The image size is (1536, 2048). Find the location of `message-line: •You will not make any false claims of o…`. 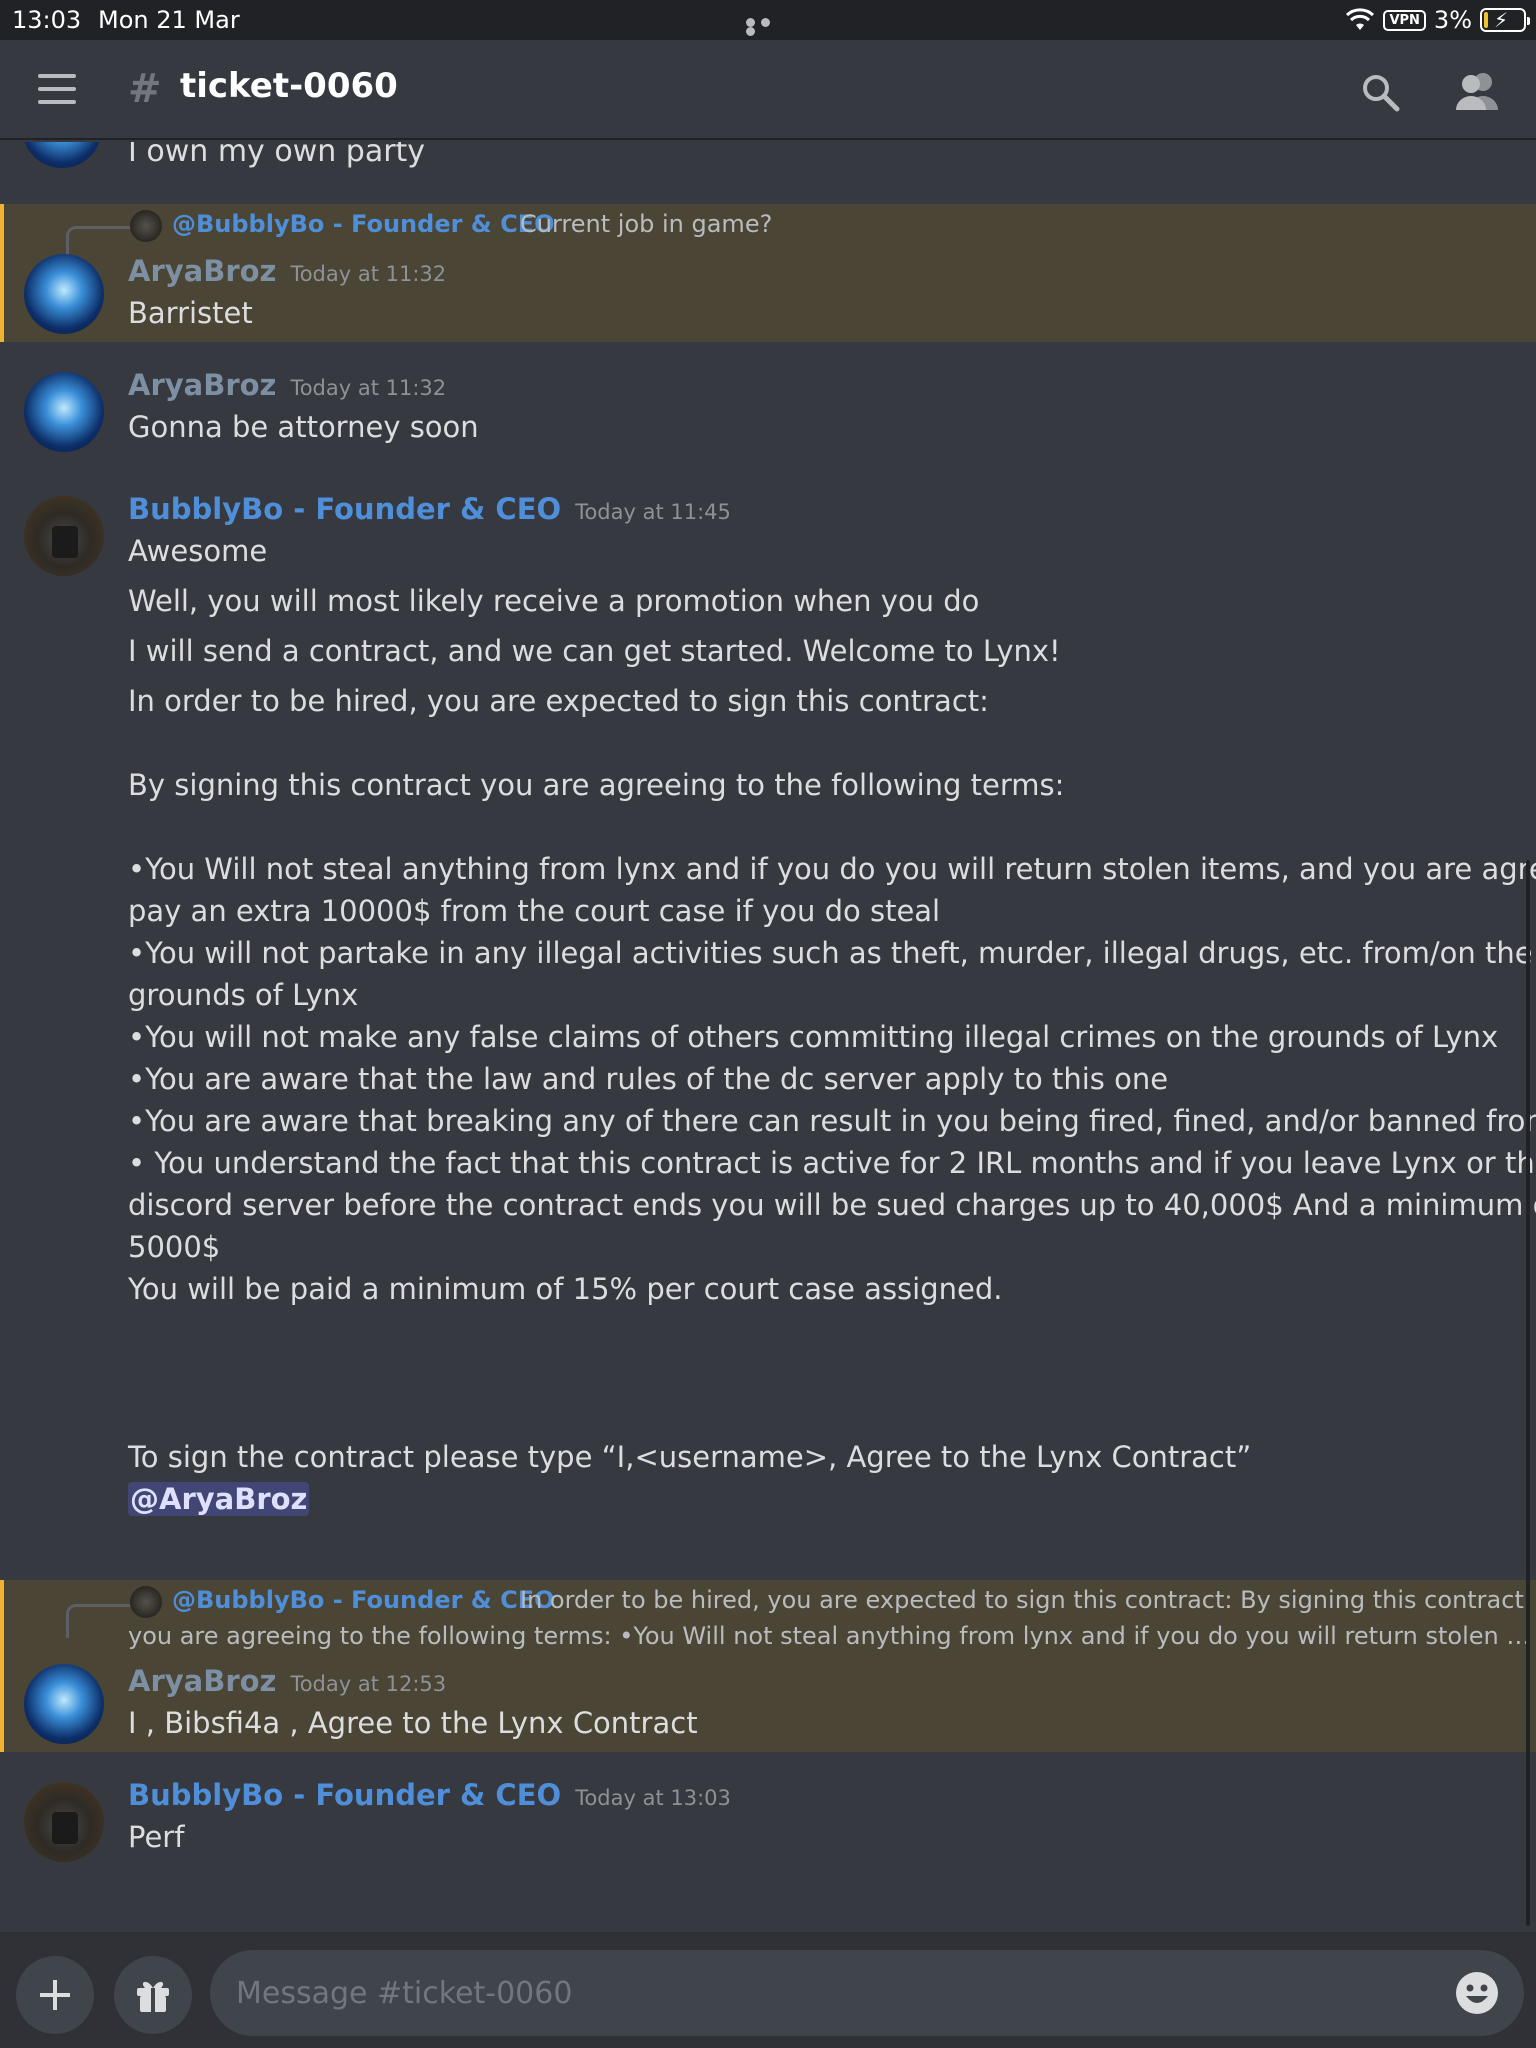

message-line: •You will not make any false claims of o… is located at coordinates (813, 1037).